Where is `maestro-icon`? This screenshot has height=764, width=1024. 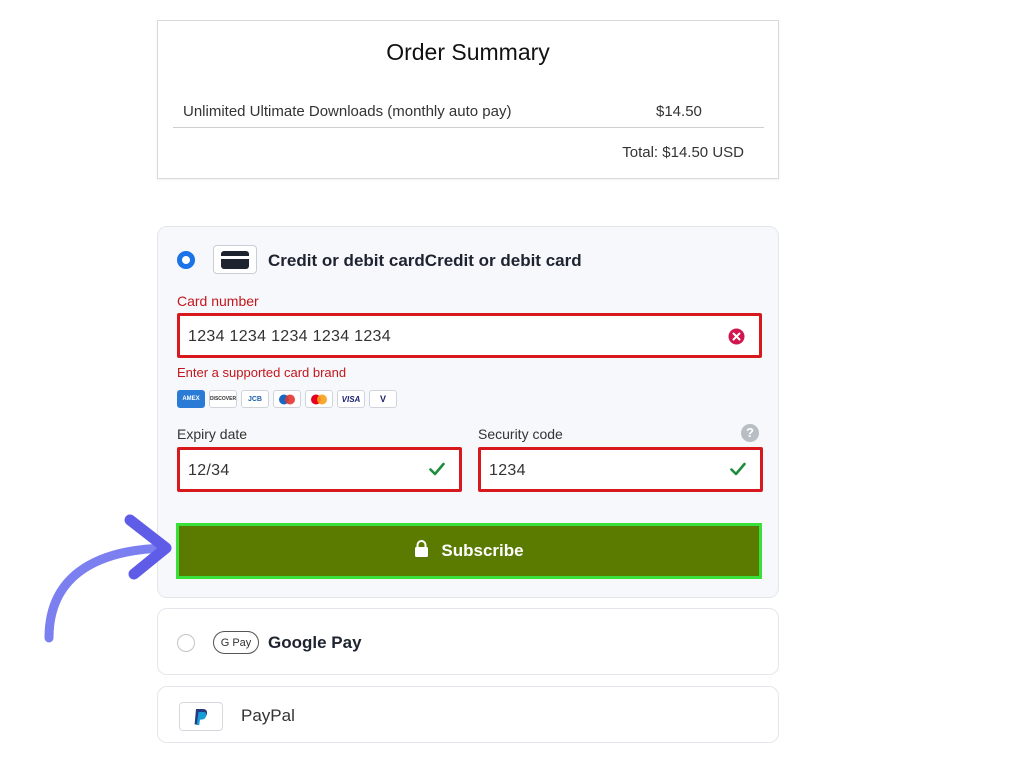
maestro-icon is located at coordinates (287, 399).